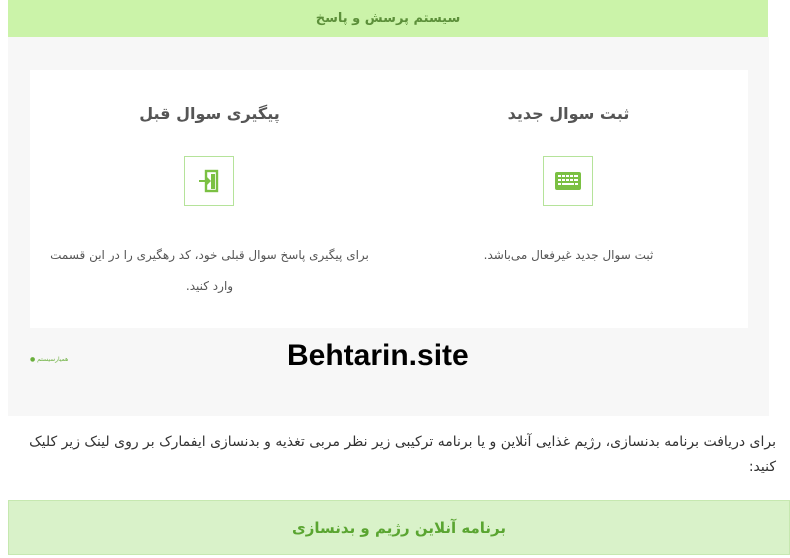 Image resolution: width=790 pixels, height=558 pixels. I want to click on new-question-title: ثبت سوال جدید, so click(568, 113).